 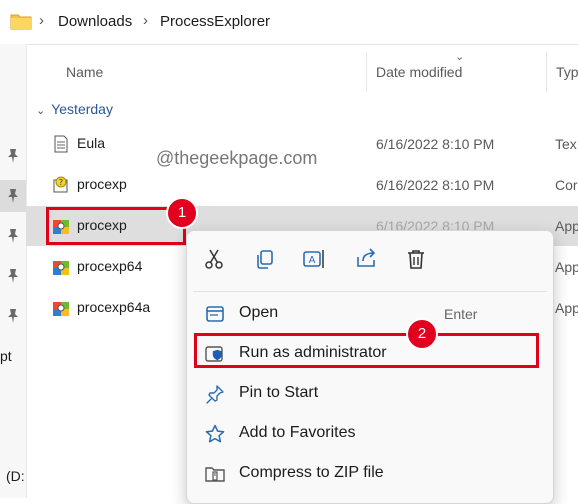 I want to click on address-bar: › Downloads › ProcessExplorer, so click(x=289, y=22).